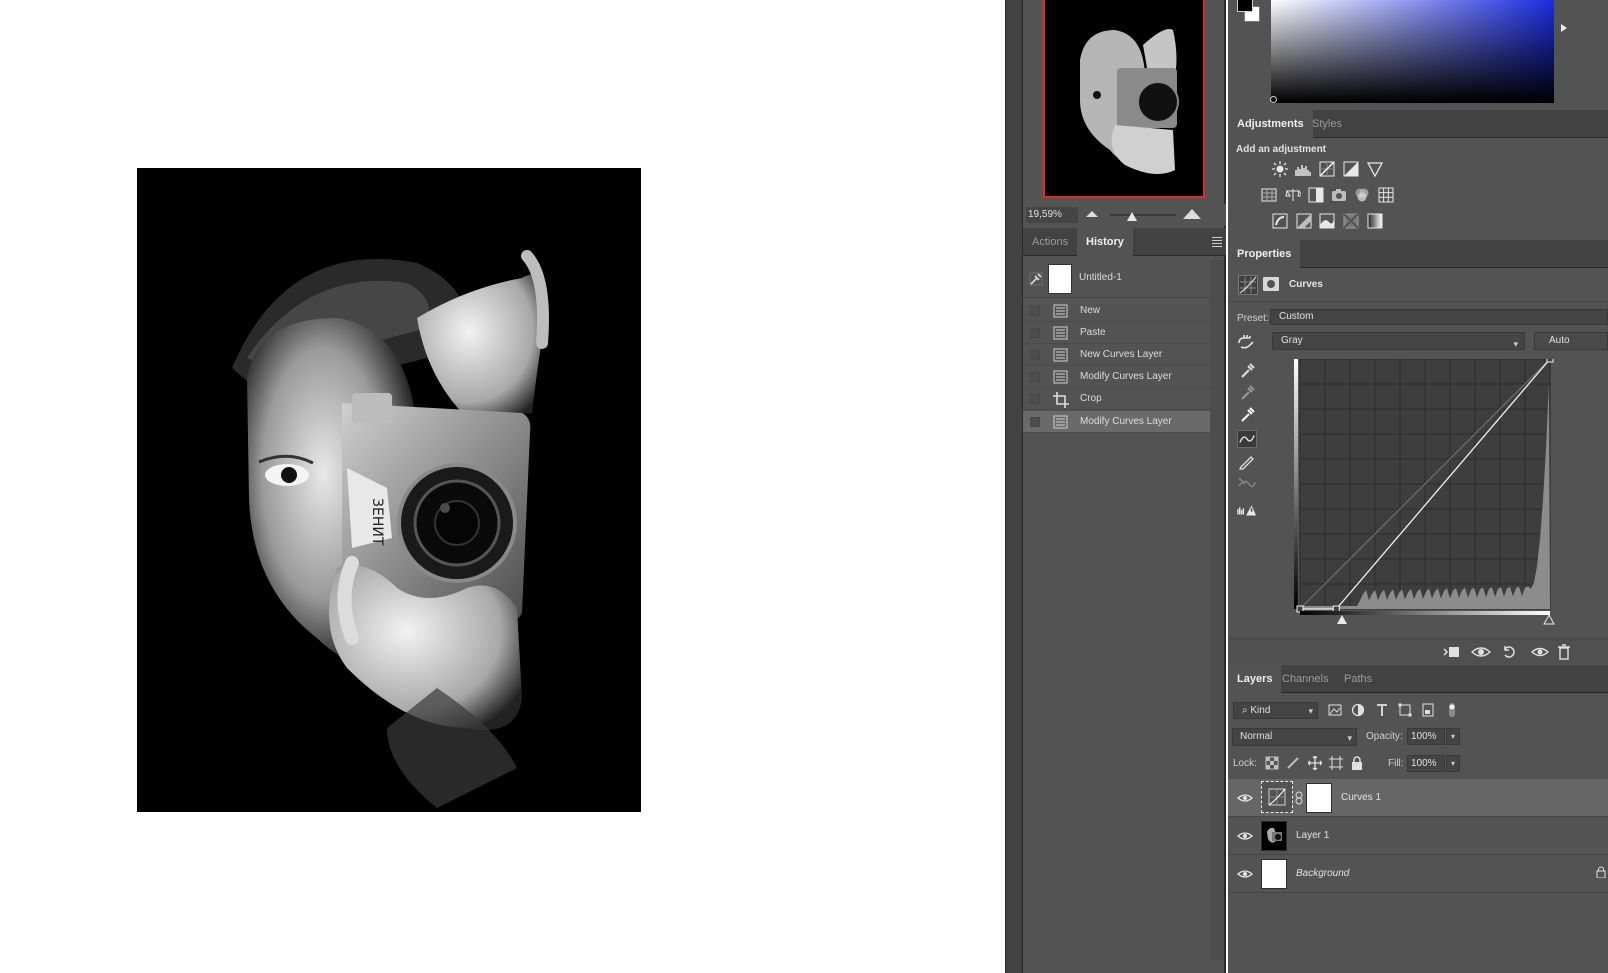  Describe the element at coordinates (1305, 679) in the screenshot. I see `tab-channels: Channels` at that location.